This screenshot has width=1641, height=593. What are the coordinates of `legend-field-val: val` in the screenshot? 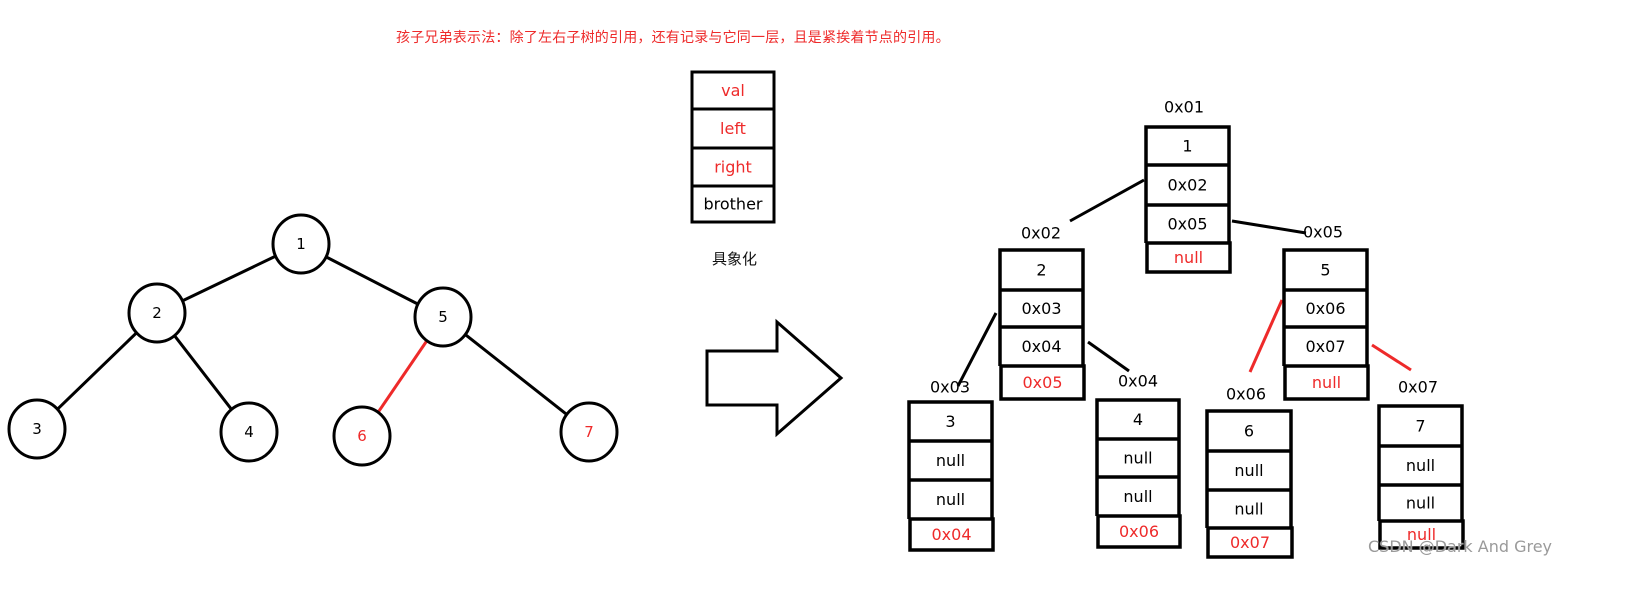 It's located at (733, 90).